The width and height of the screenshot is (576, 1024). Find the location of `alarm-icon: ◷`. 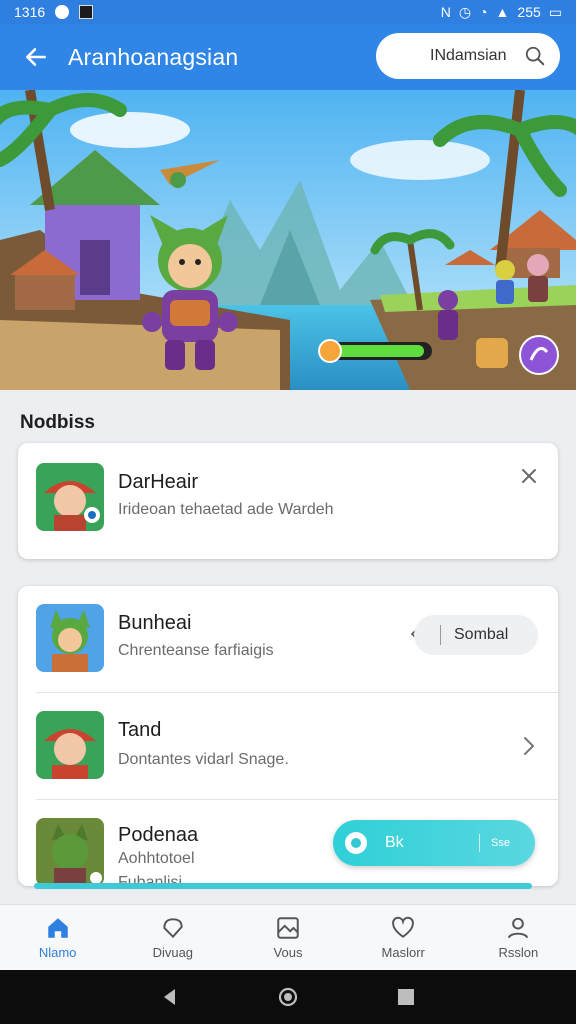

alarm-icon: ◷ is located at coordinates (465, 11).